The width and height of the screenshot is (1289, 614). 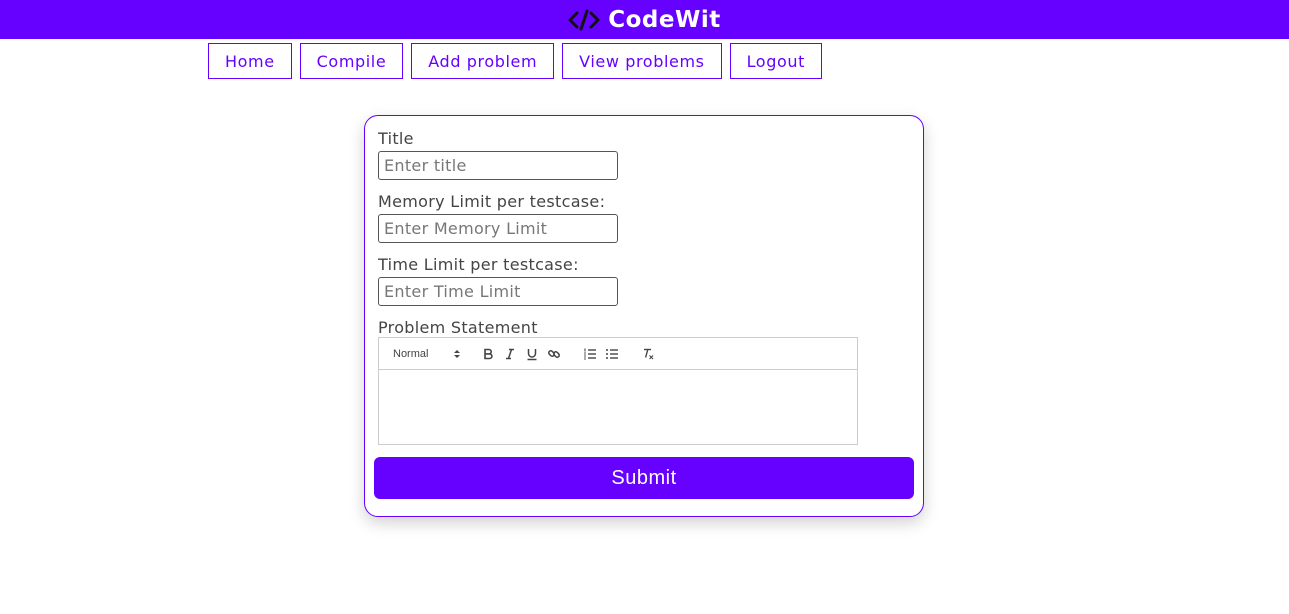 I want to click on link-icon, so click(x=554, y=354).